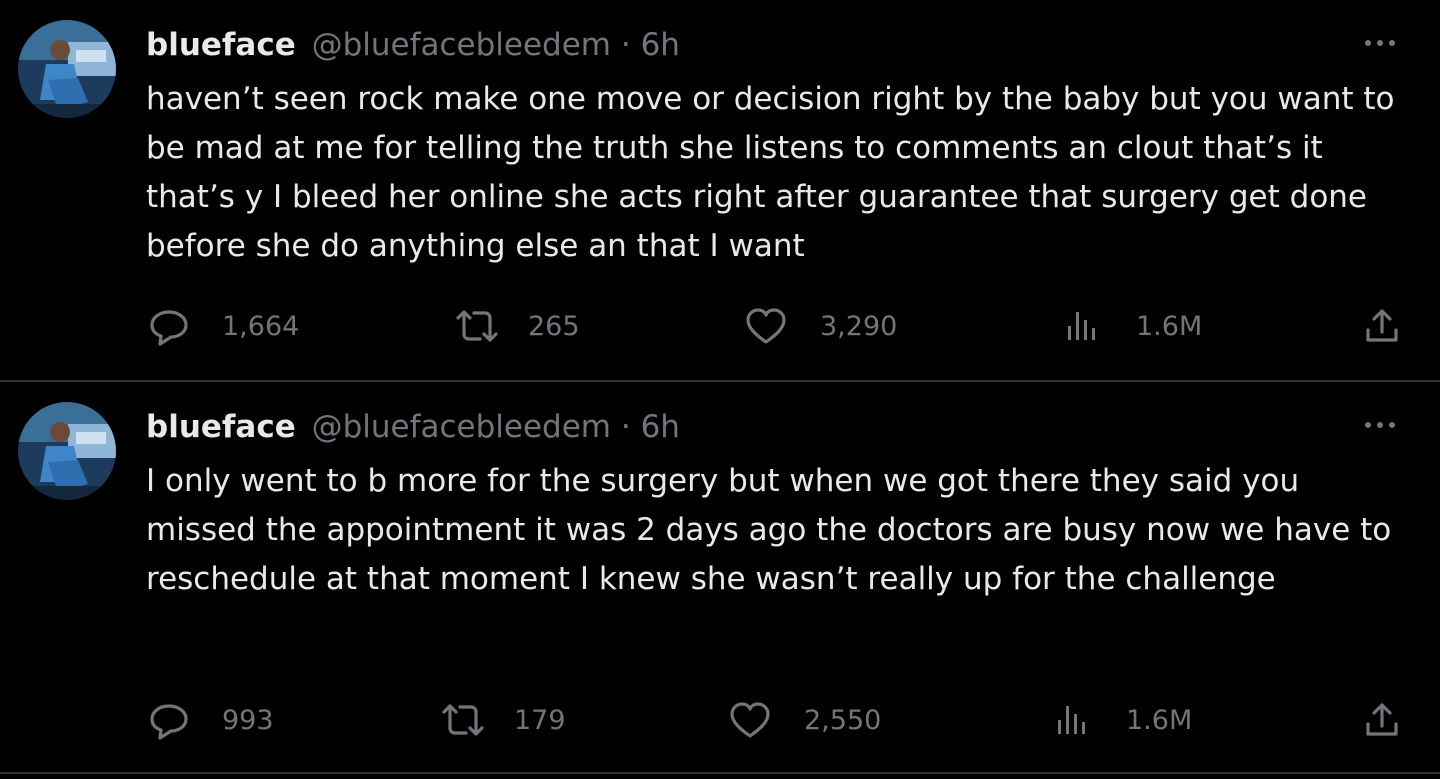 The height and width of the screenshot is (779, 1440). Describe the element at coordinates (554, 326) in the screenshot. I see `repost-count: 265` at that location.